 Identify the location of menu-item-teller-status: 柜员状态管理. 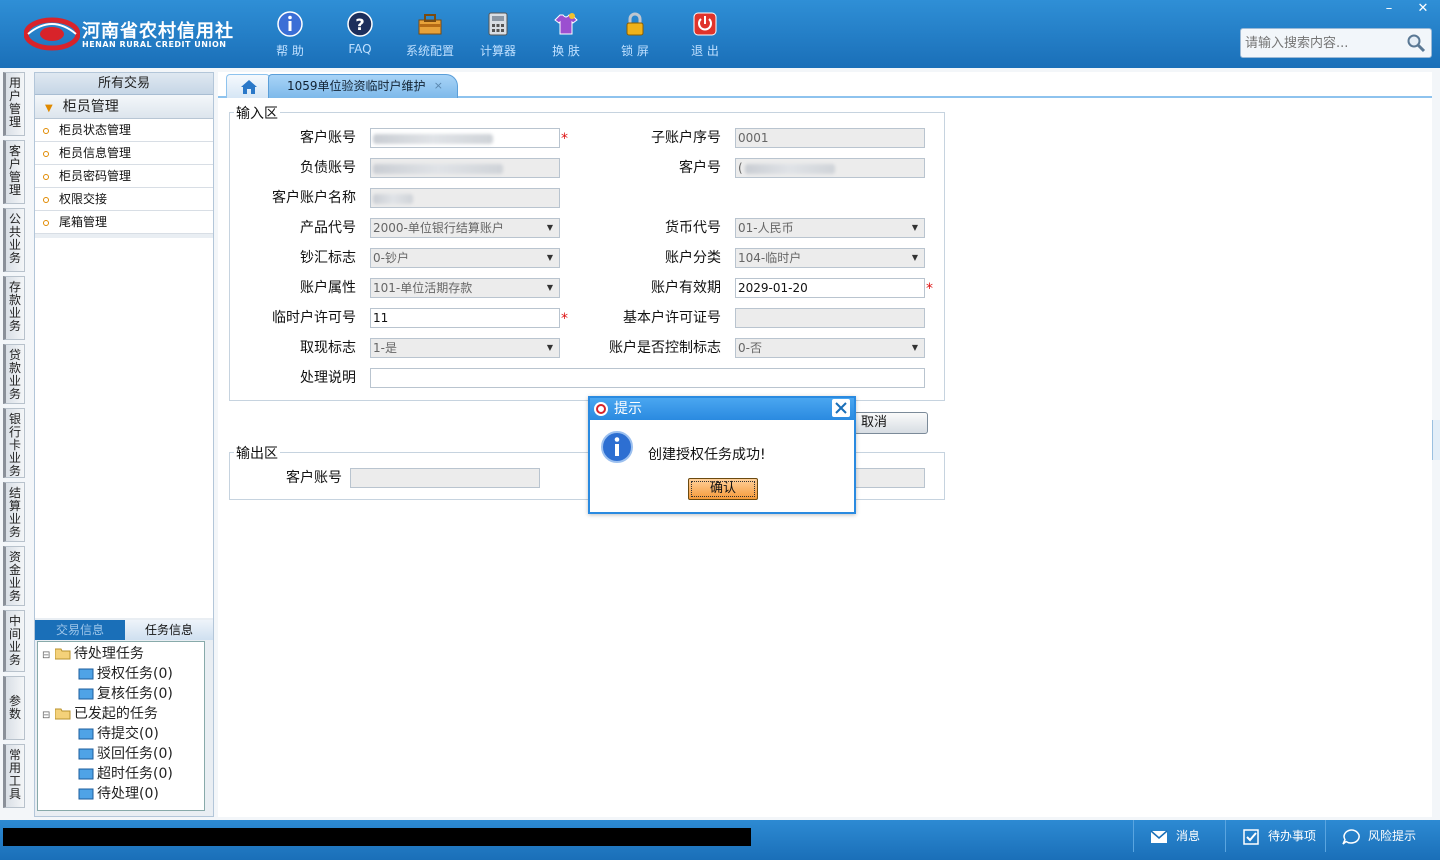
(124, 130).